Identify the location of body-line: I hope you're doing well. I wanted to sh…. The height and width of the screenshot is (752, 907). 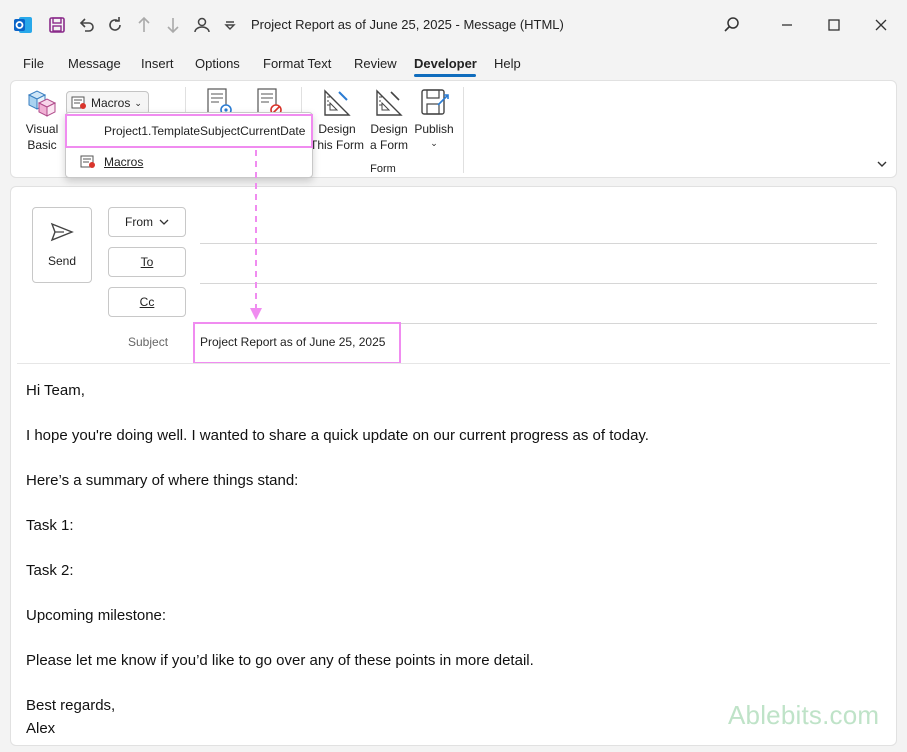
(337, 435).